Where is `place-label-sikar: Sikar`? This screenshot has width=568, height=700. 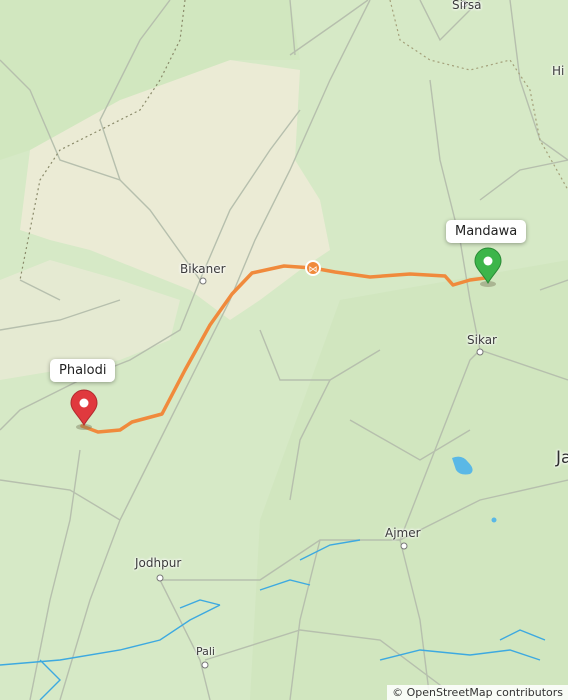 place-label-sikar: Sikar is located at coordinates (482, 340).